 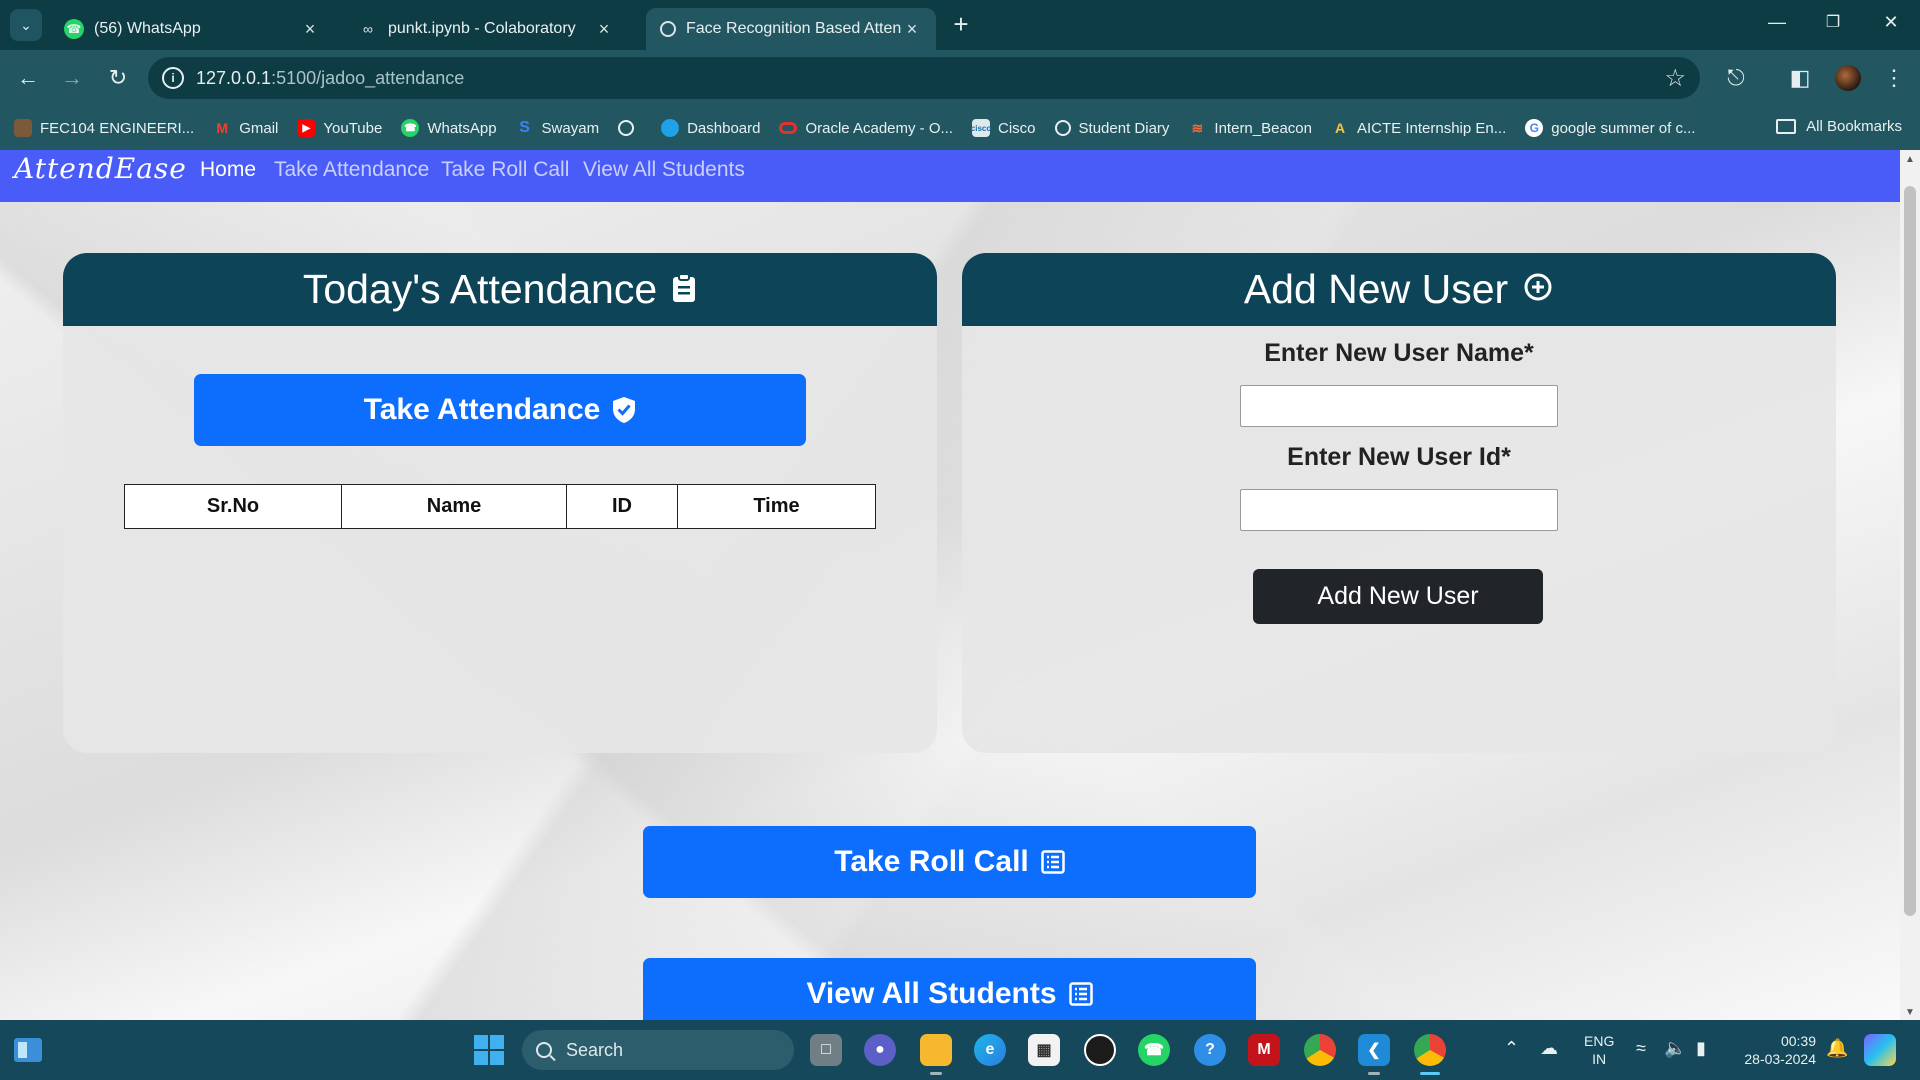 What do you see at coordinates (222, 128) in the screenshot?
I see `gmail-icon: M` at bounding box center [222, 128].